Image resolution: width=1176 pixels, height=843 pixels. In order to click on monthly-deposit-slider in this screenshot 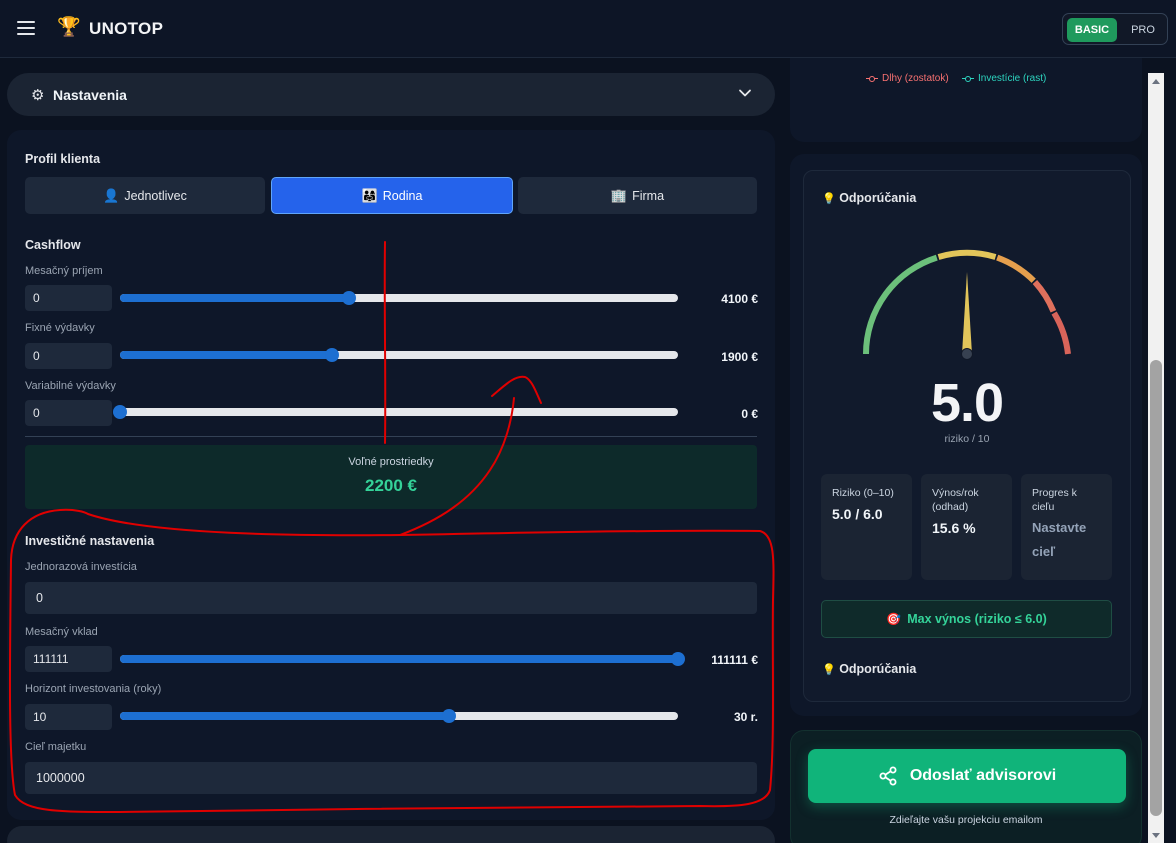, I will do `click(402, 659)`.